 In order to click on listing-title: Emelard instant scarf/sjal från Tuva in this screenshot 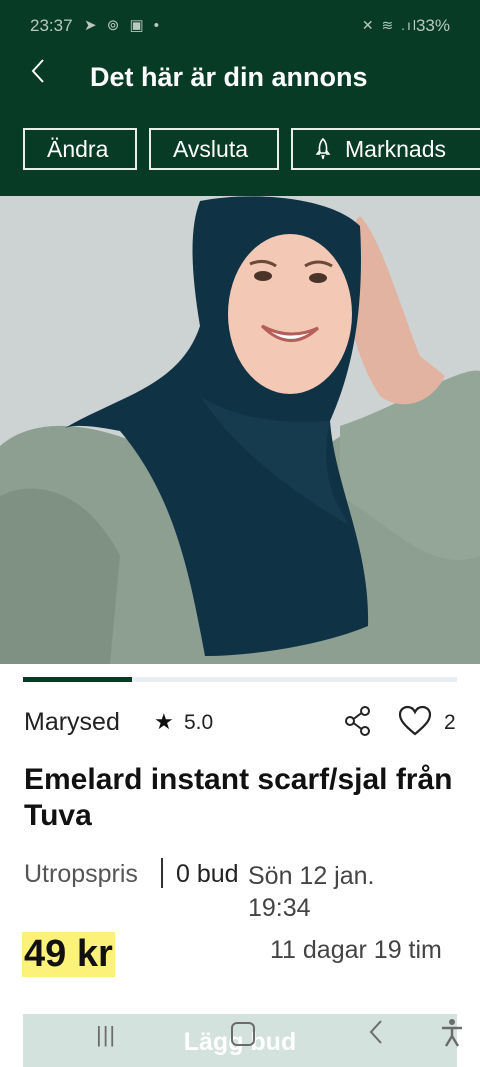, I will do `click(238, 797)`.